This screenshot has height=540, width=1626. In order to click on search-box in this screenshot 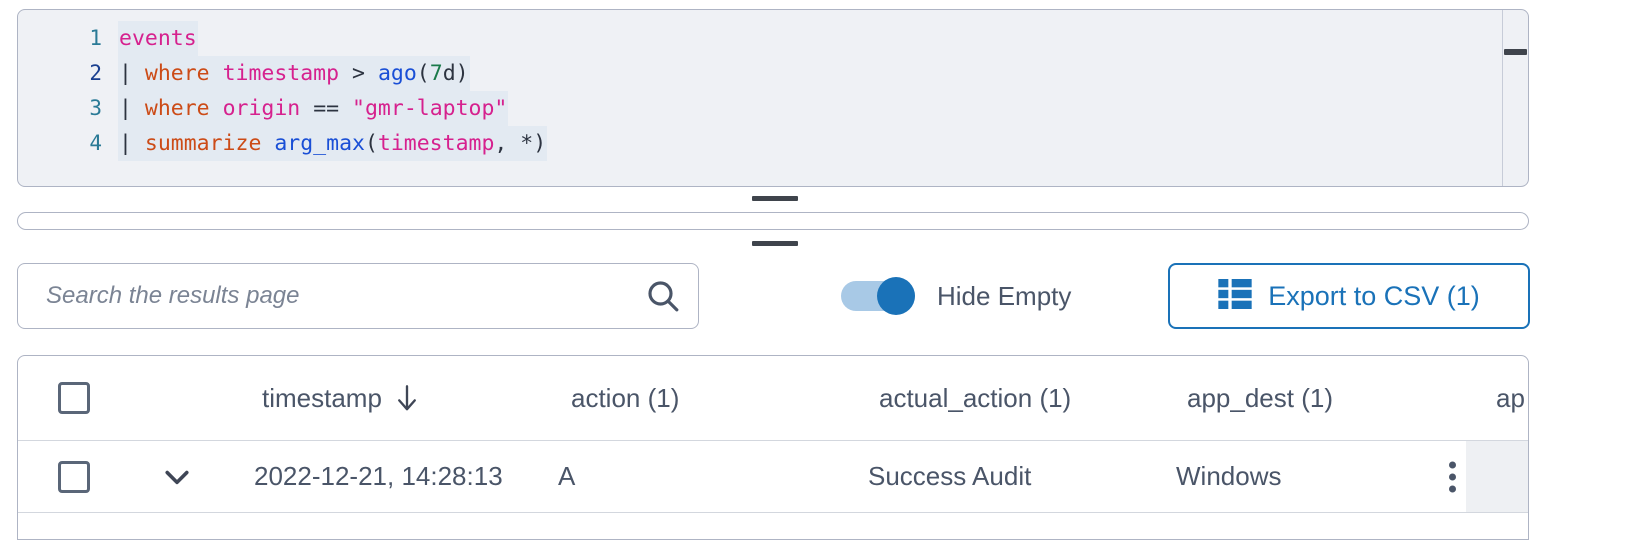, I will do `click(358, 296)`.